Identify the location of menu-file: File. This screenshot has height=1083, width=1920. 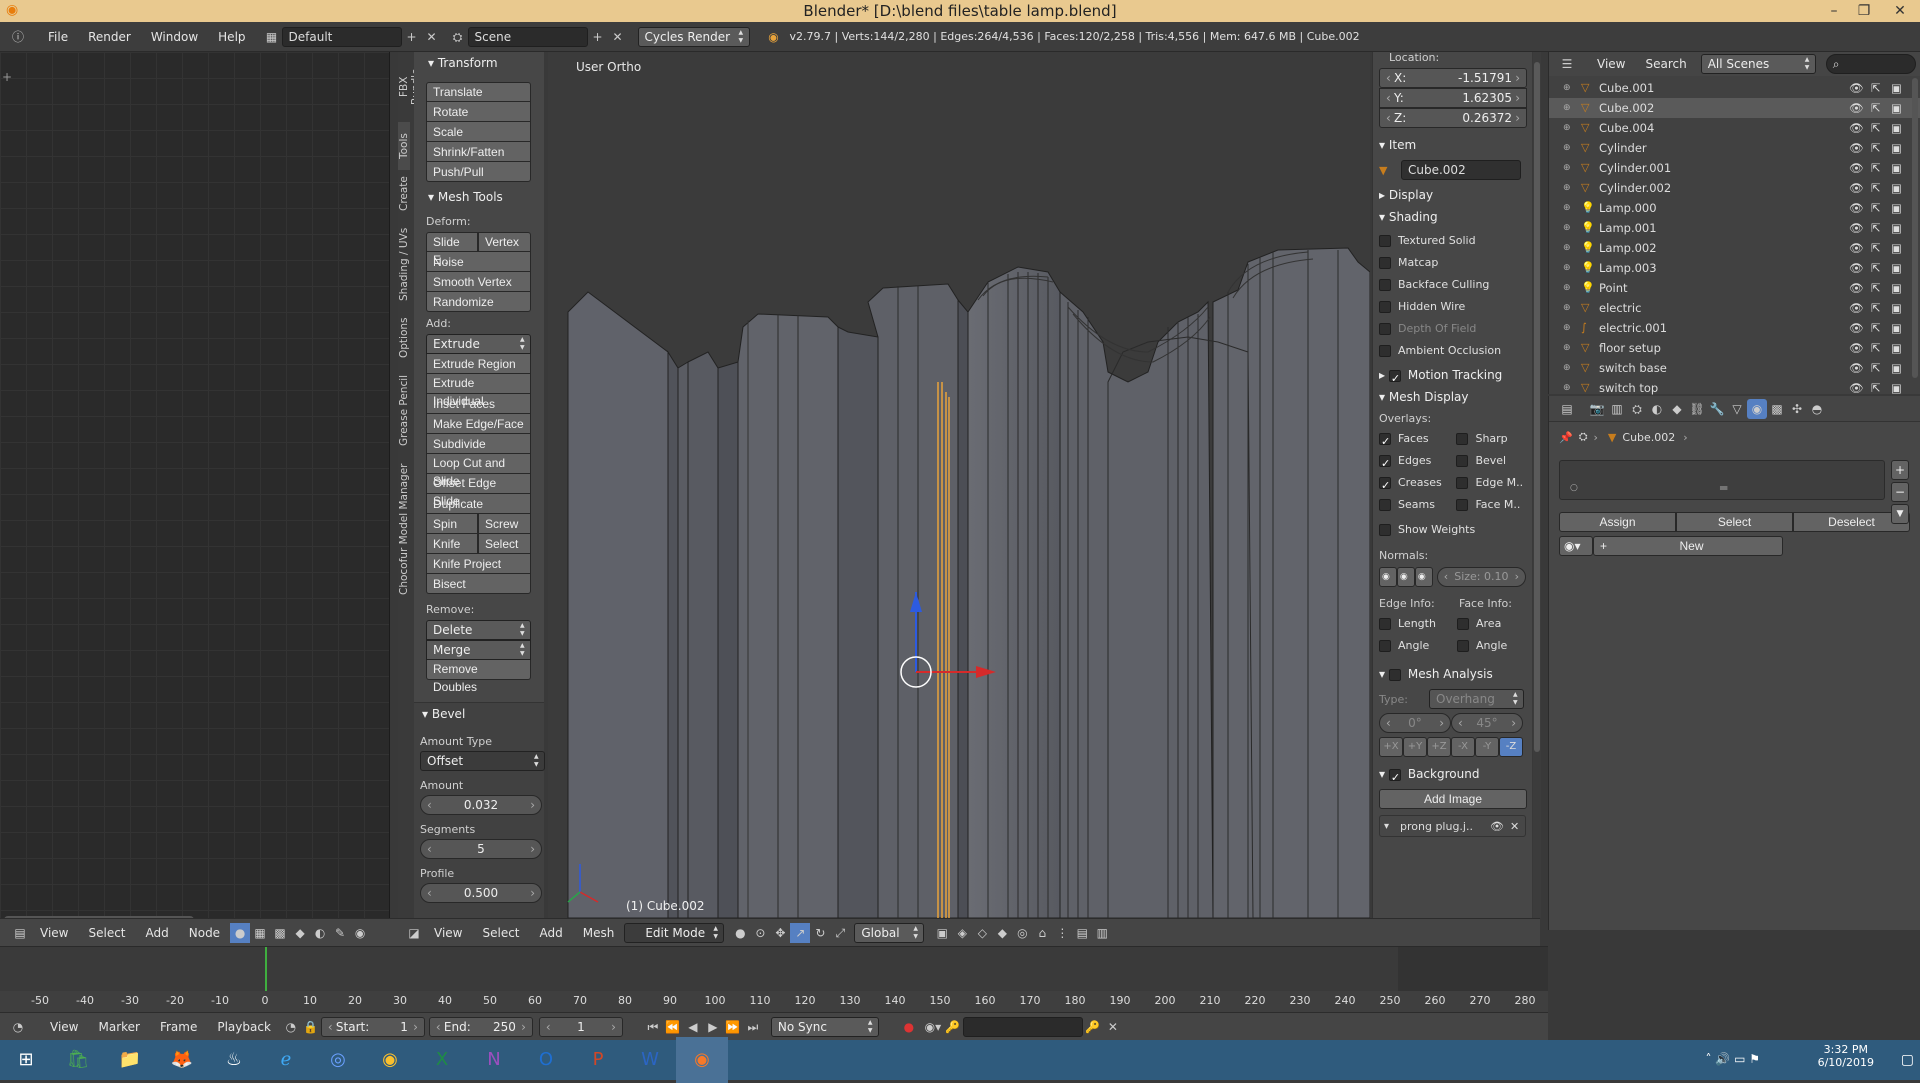
(58, 37).